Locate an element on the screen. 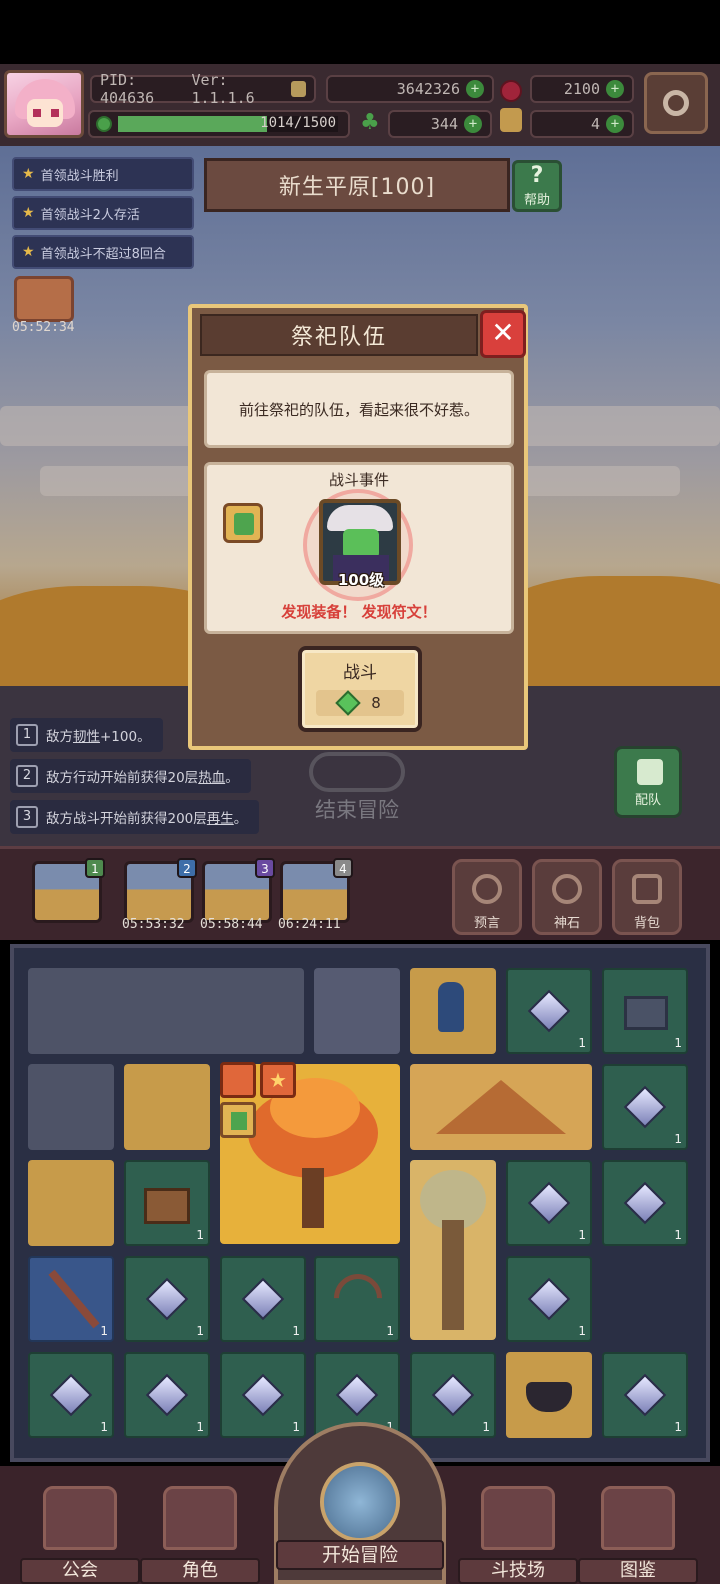 The width and height of the screenshot is (720, 1584). enemy-level: 100级 is located at coordinates (361, 580).